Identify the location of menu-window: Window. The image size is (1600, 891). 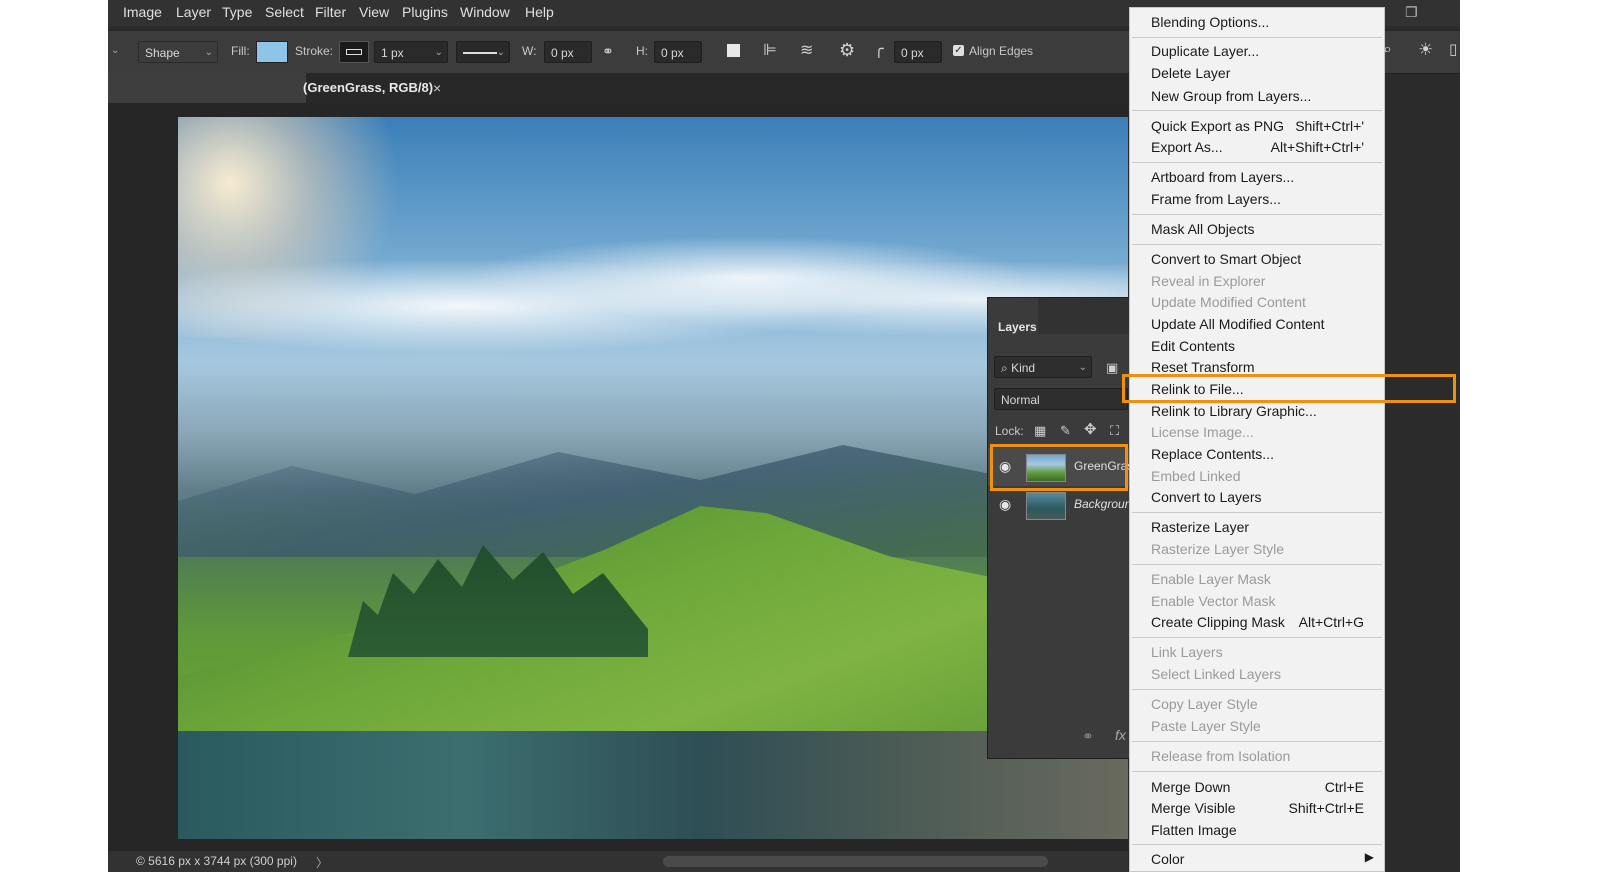
(485, 12).